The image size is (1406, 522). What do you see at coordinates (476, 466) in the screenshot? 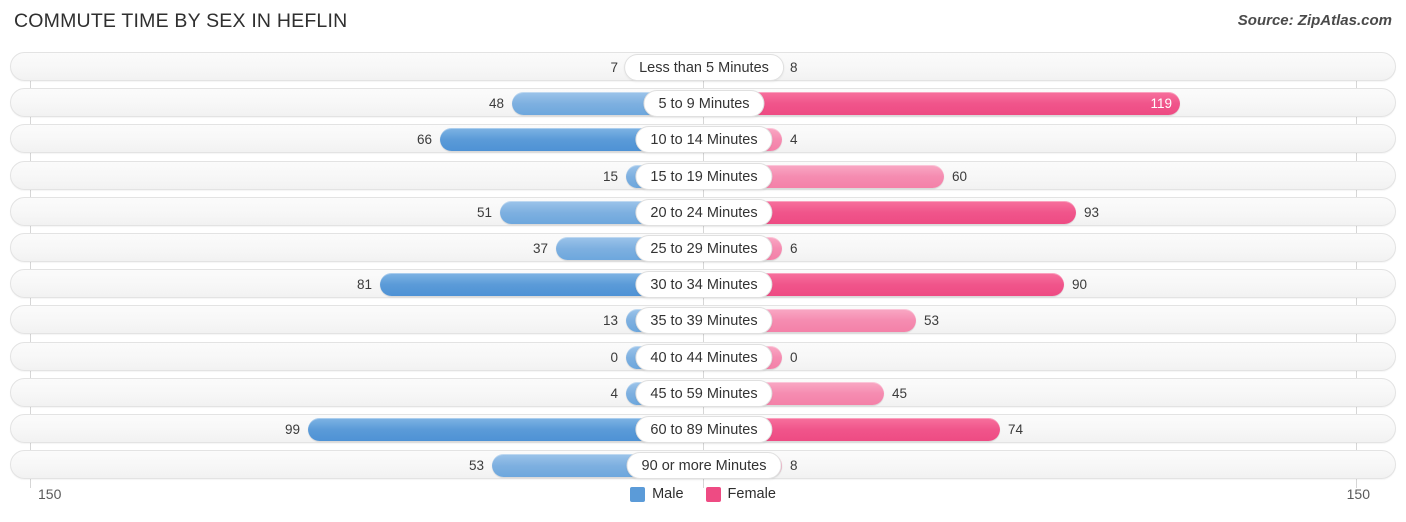
I see `value-label-male: 53` at bounding box center [476, 466].